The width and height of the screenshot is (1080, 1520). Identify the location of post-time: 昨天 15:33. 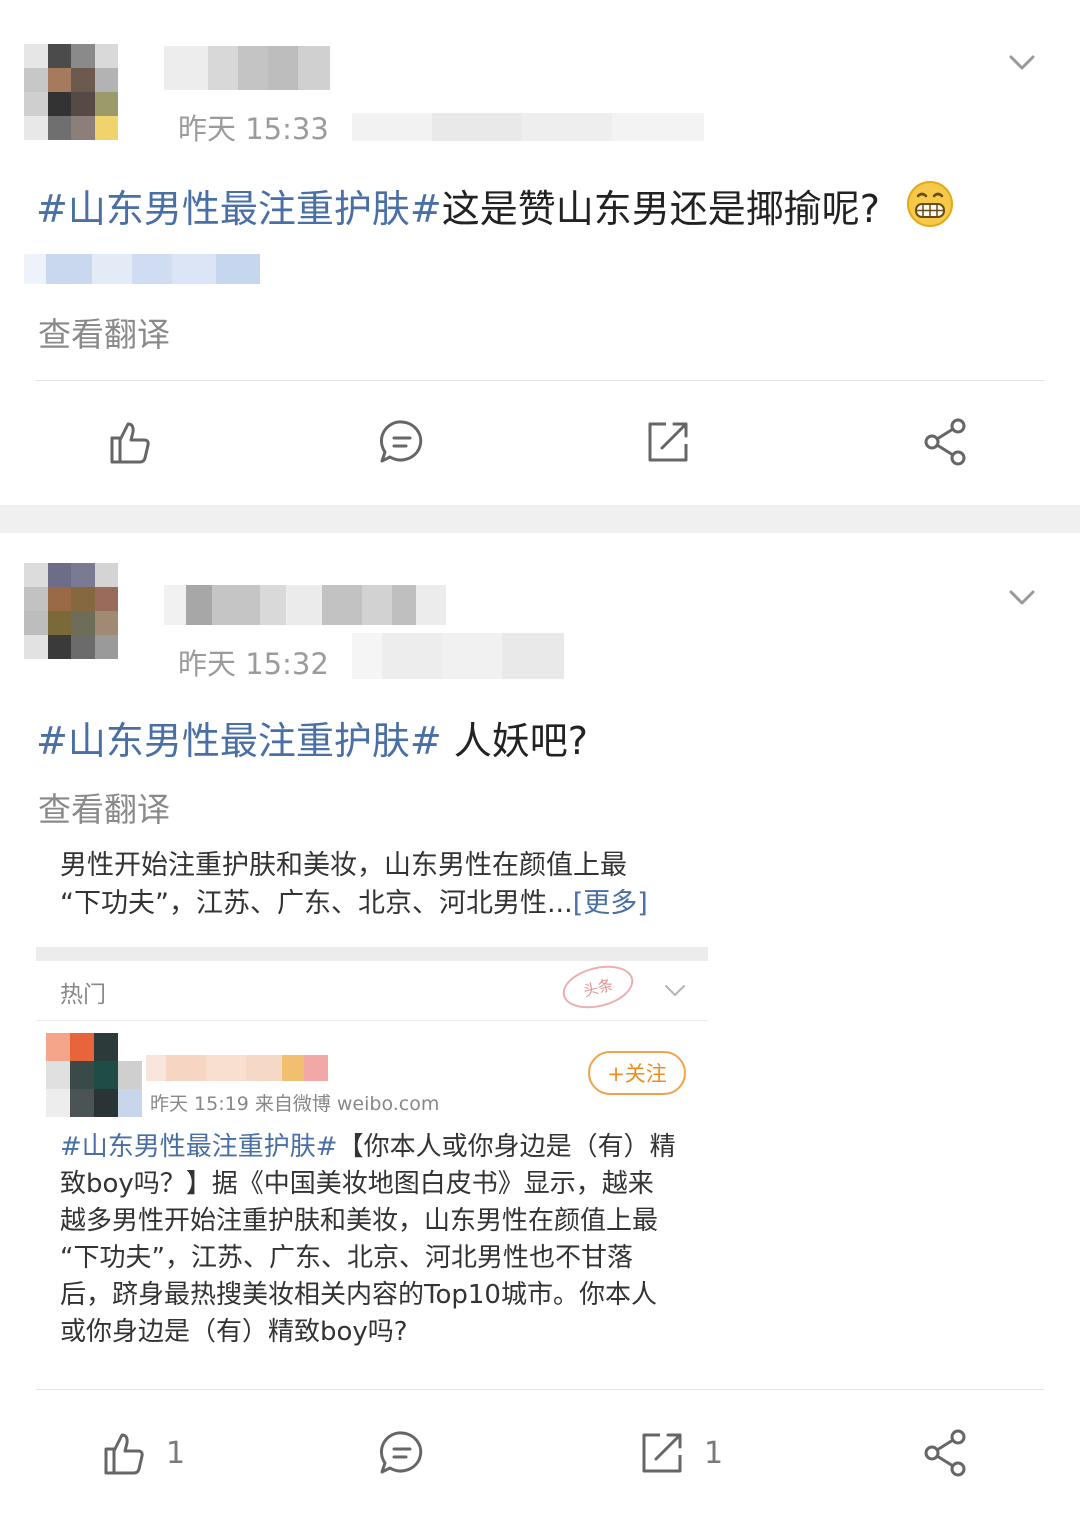
(253, 129).